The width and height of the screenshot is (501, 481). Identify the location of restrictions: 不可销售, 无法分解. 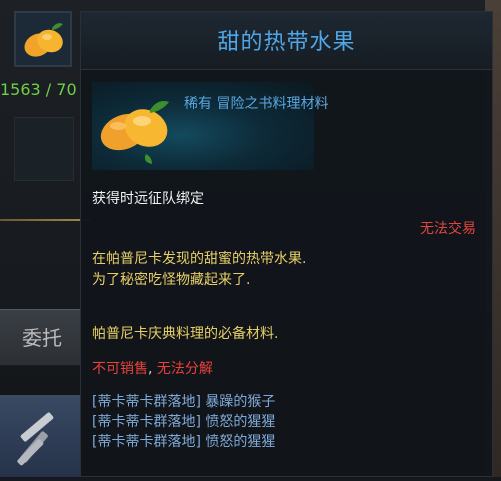
(152, 368).